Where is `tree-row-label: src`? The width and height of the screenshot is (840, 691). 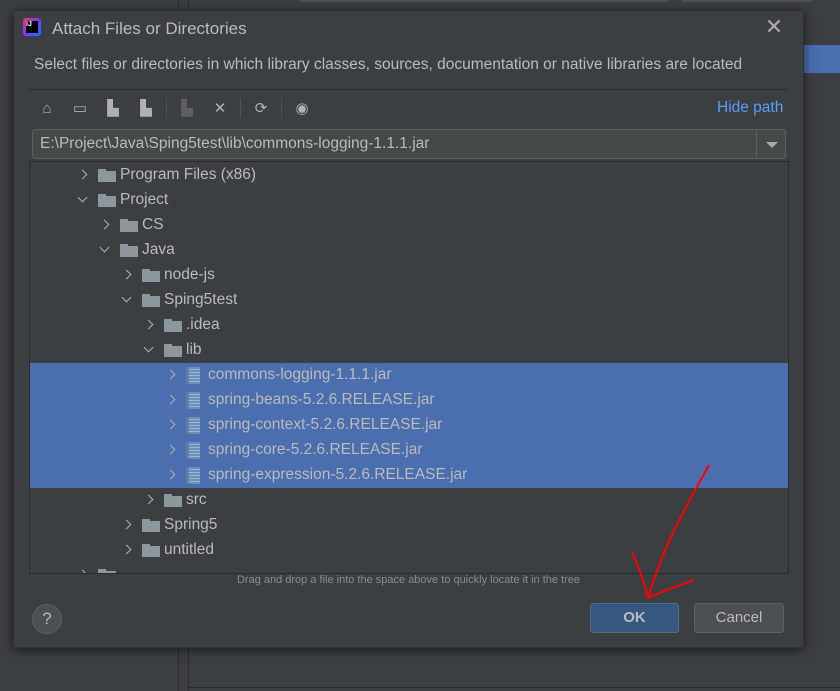 tree-row-label: src is located at coordinates (196, 499).